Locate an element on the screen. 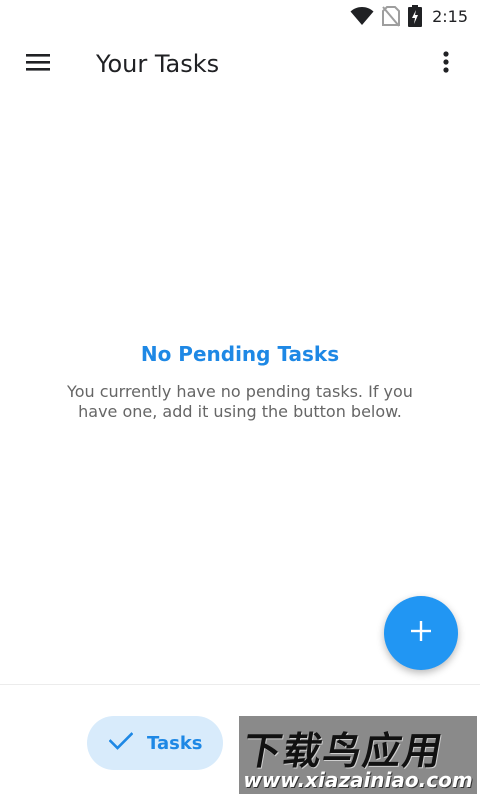 Image resolution: width=480 pixels, height=800 pixels. wifi-icon is located at coordinates (362, 16).